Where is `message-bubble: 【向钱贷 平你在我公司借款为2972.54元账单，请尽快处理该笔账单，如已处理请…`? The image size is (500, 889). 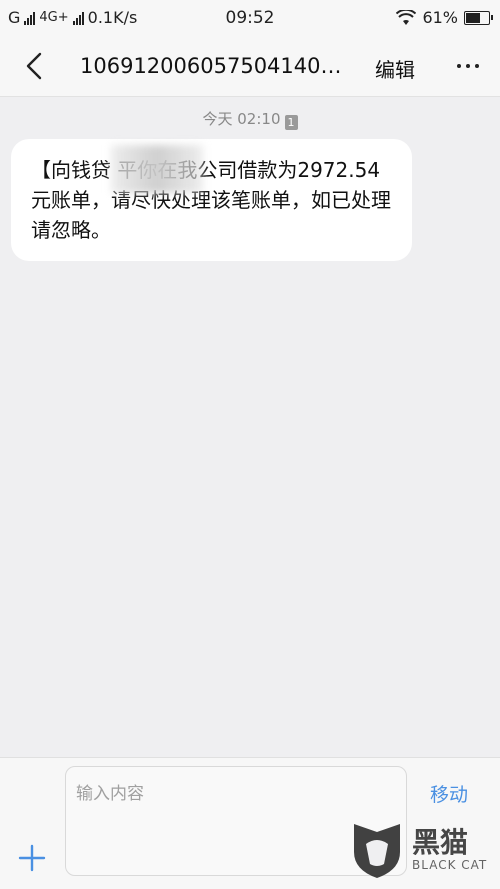 message-bubble: 【向钱贷 平你在我公司借款为2972.54元账单，请尽快处理该笔账单，如已处理请… is located at coordinates (211, 200).